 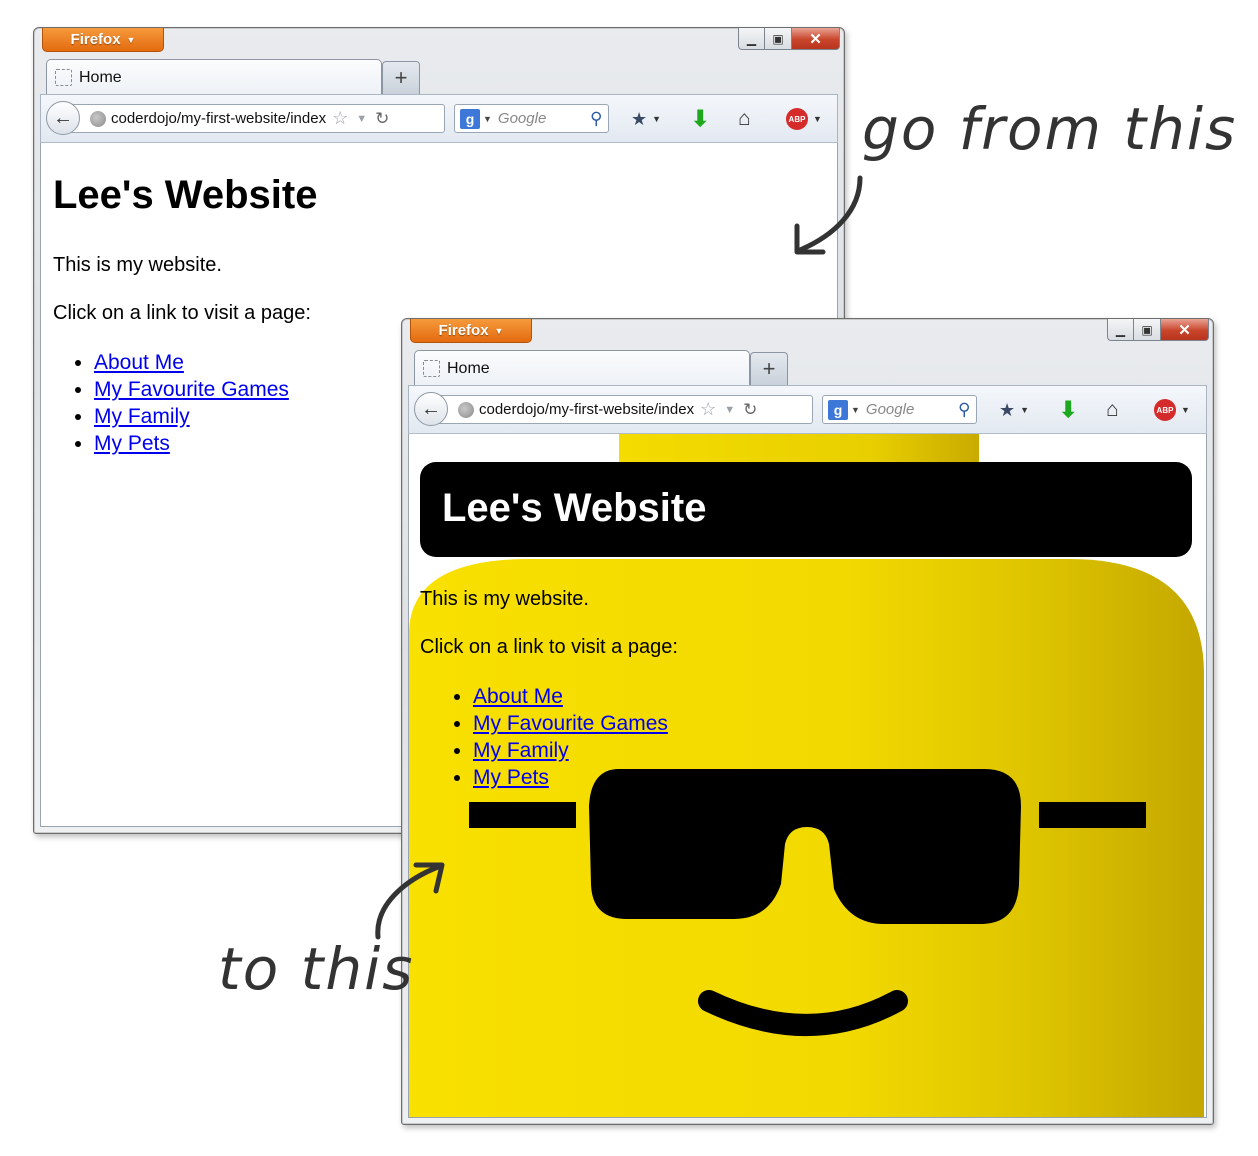 What do you see at coordinates (1092, 815) in the screenshot?
I see `right-eyebrow` at bounding box center [1092, 815].